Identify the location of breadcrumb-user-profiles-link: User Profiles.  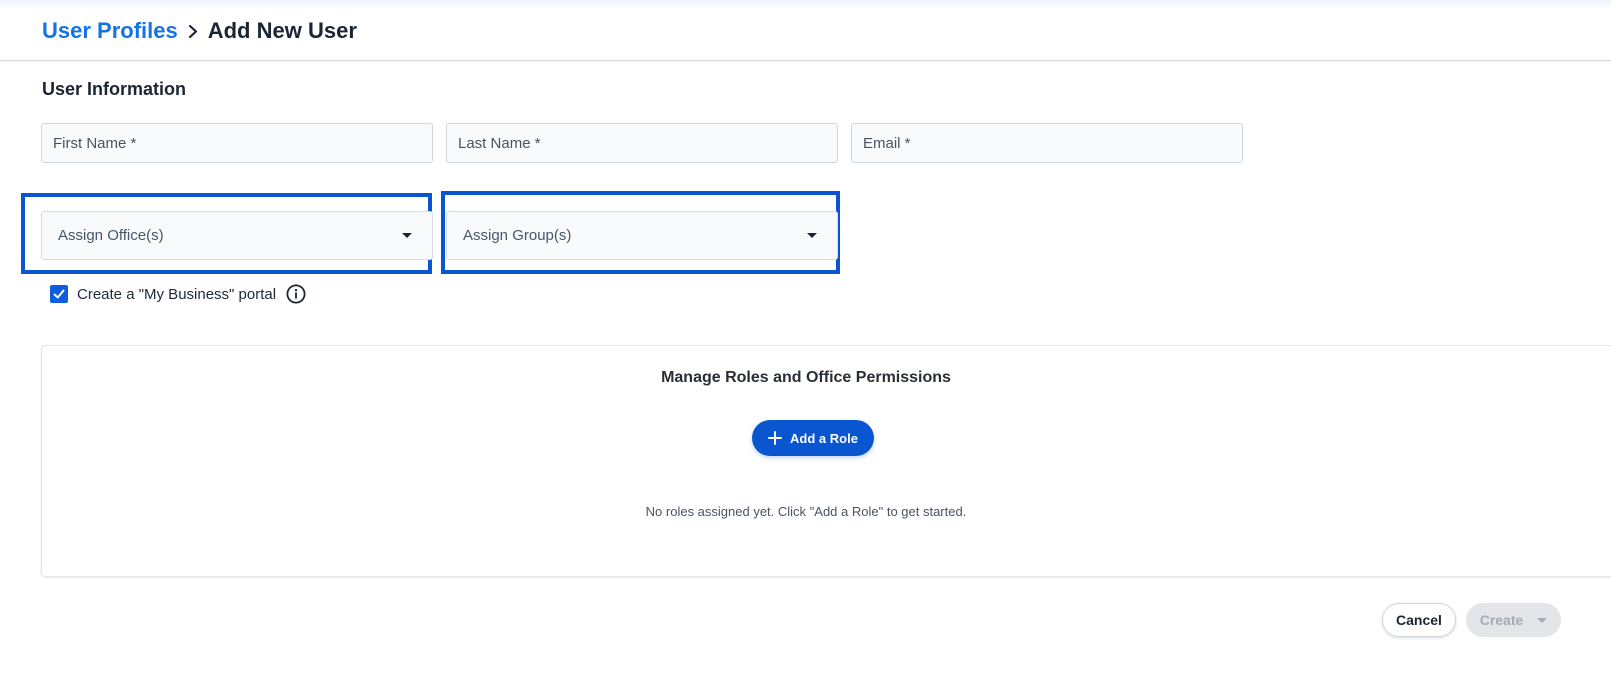
(110, 31).